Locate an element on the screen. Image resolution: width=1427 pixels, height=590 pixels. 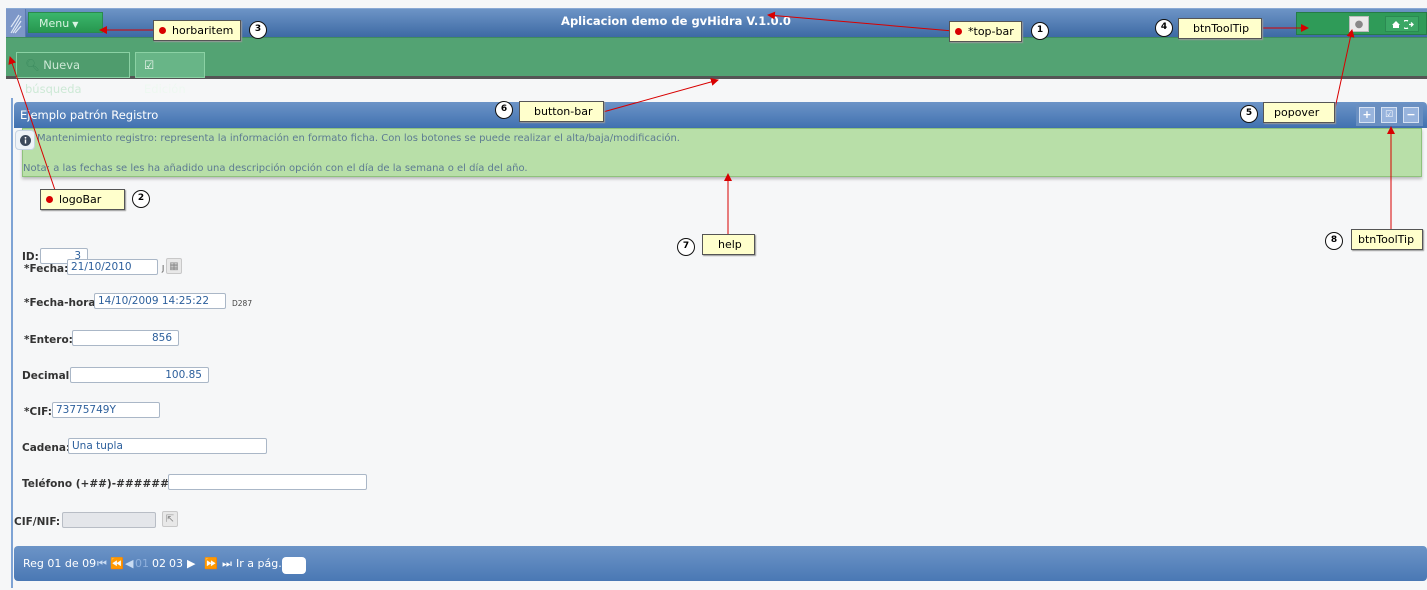
callout-number-3: 3 is located at coordinates (258, 30).